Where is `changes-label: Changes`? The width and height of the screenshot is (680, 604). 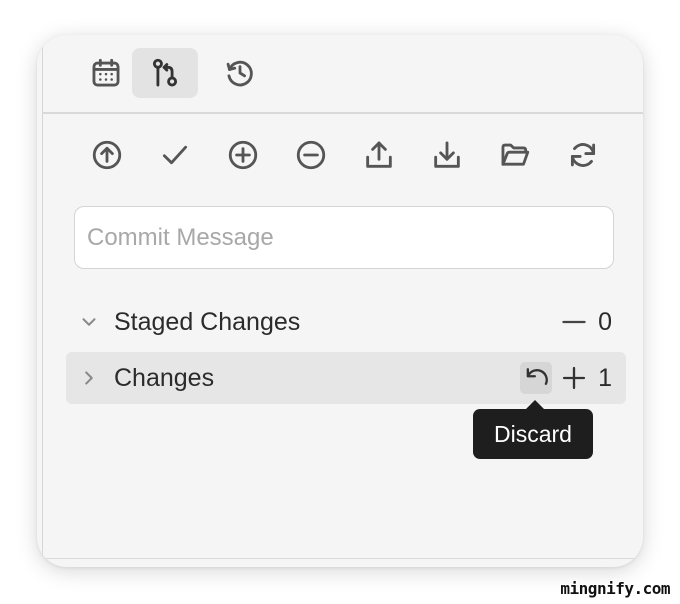 changes-label: Changes is located at coordinates (164, 377).